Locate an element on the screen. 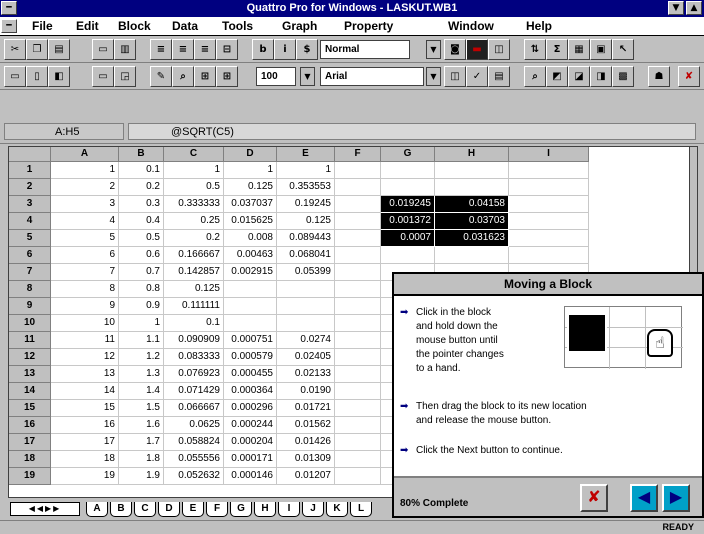 Image resolution: width=704 pixels, height=534 pixels. table-cell: 0.142857 is located at coordinates (194, 272).